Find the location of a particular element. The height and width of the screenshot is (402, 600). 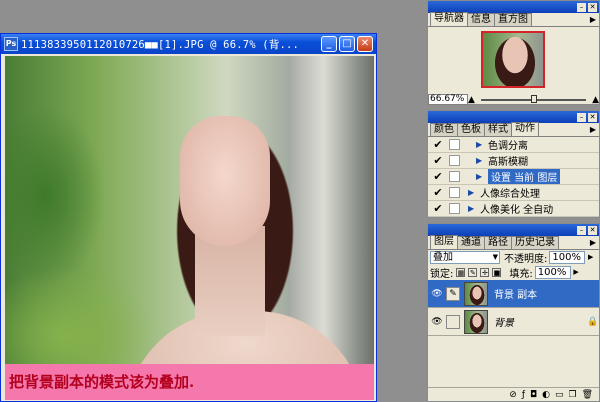

action-item: ✔ ▶ 色调分离 is located at coordinates (513, 145).